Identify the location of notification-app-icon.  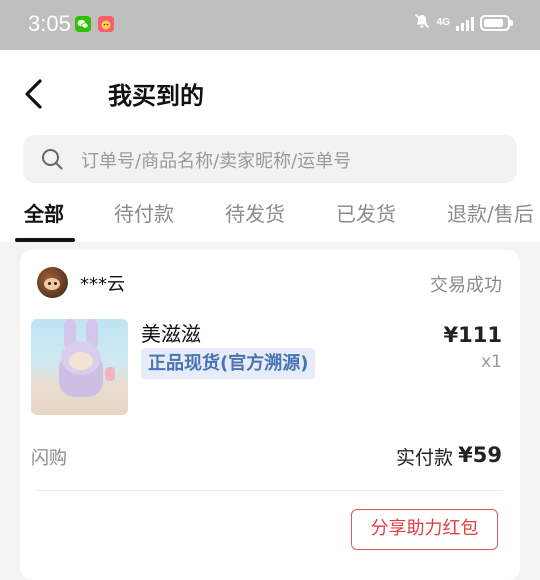
(106, 24).